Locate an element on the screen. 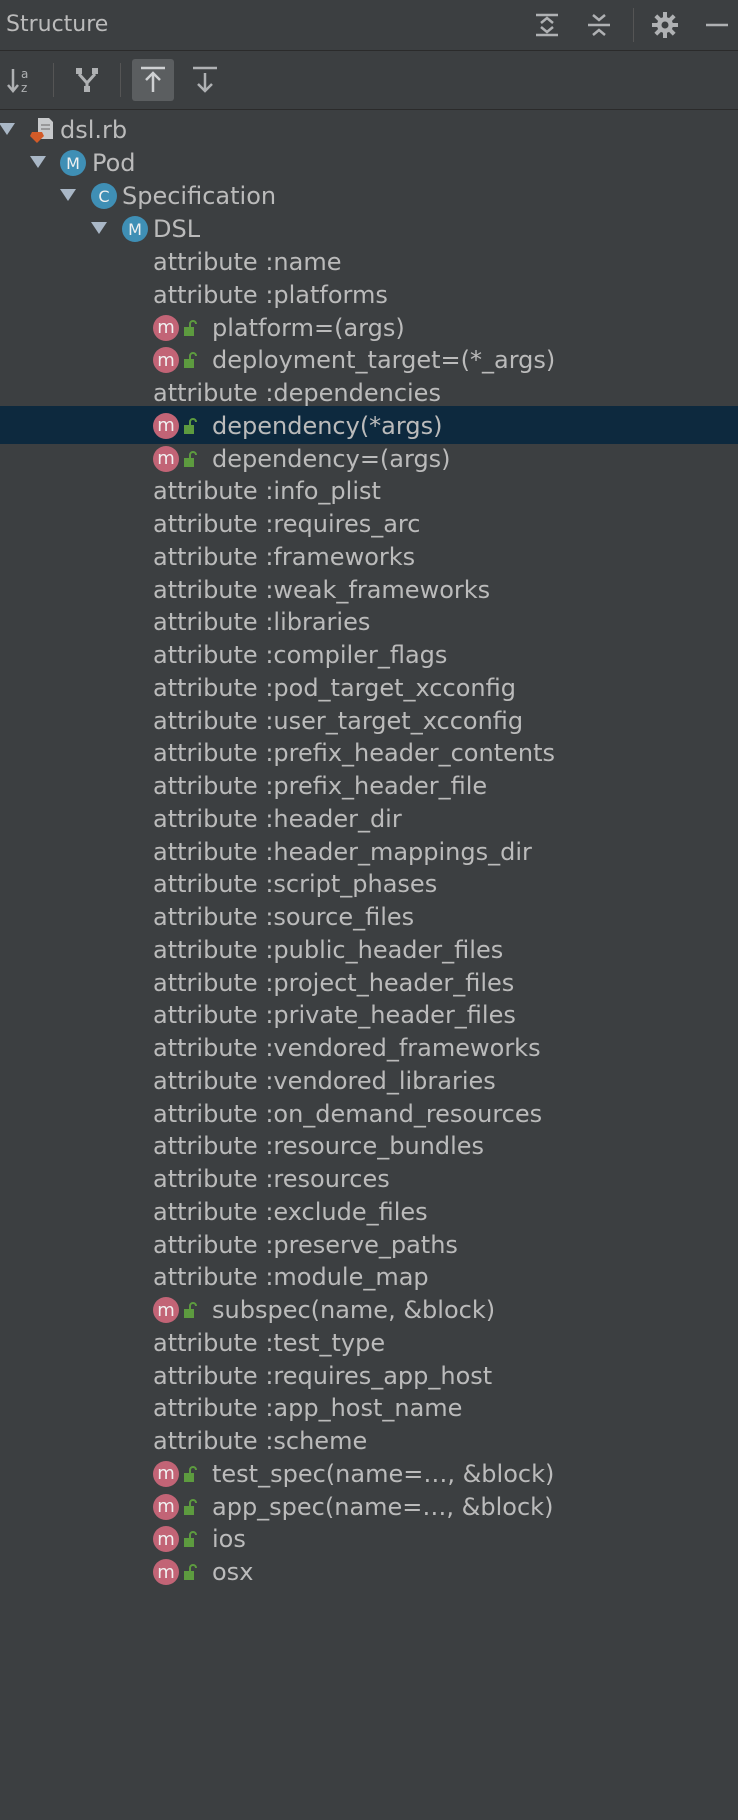 This screenshot has width=738, height=1820. tree-node-label: attribute :info_plist is located at coordinates (267, 491).